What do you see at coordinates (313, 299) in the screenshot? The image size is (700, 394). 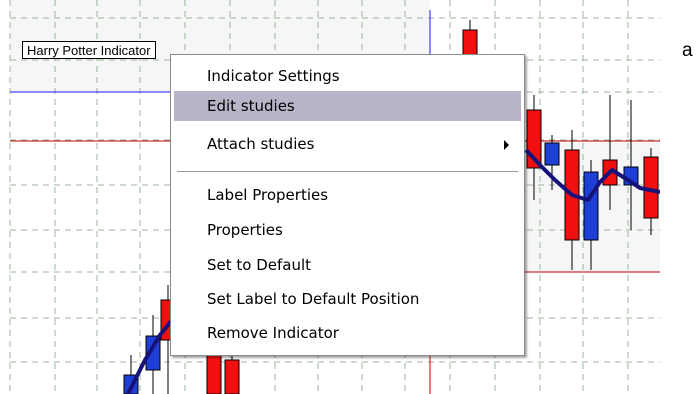 I see `menu-item-label: Set Label to Default Position` at bounding box center [313, 299].